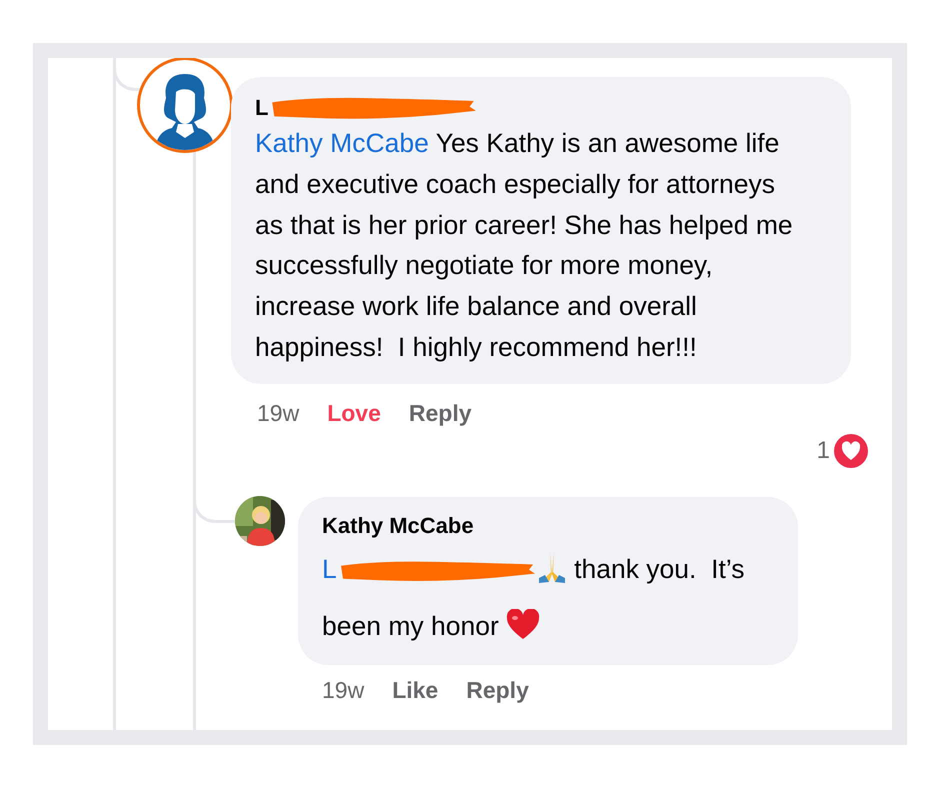  Describe the element at coordinates (415, 690) in the screenshot. I see `reaction-button: Like` at that location.